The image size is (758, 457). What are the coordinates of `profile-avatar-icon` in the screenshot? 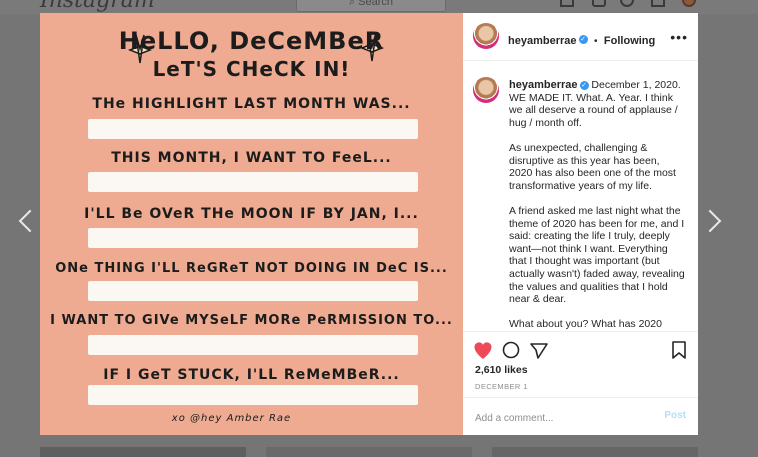 It's located at (689, 3).